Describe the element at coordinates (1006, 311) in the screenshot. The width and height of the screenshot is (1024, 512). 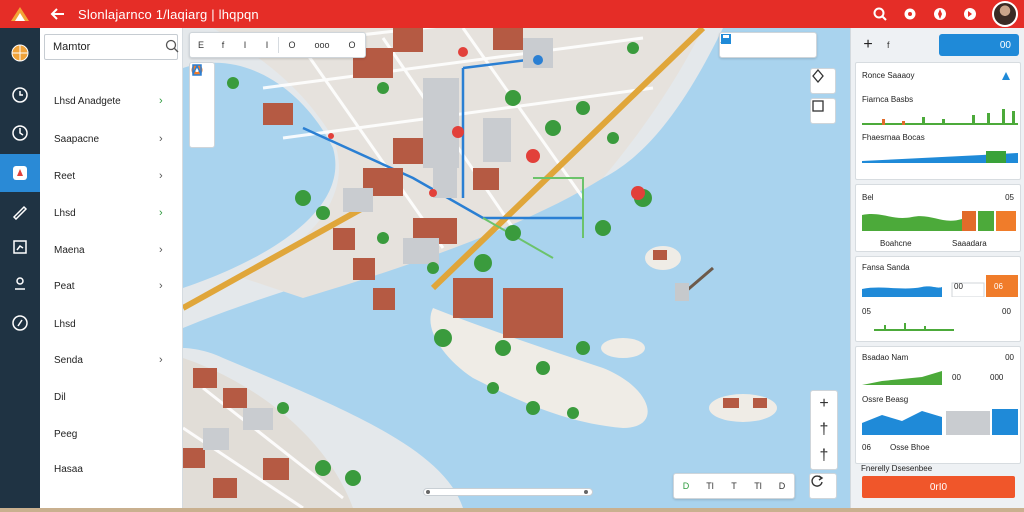
I see `card-row-right: 00` at that location.